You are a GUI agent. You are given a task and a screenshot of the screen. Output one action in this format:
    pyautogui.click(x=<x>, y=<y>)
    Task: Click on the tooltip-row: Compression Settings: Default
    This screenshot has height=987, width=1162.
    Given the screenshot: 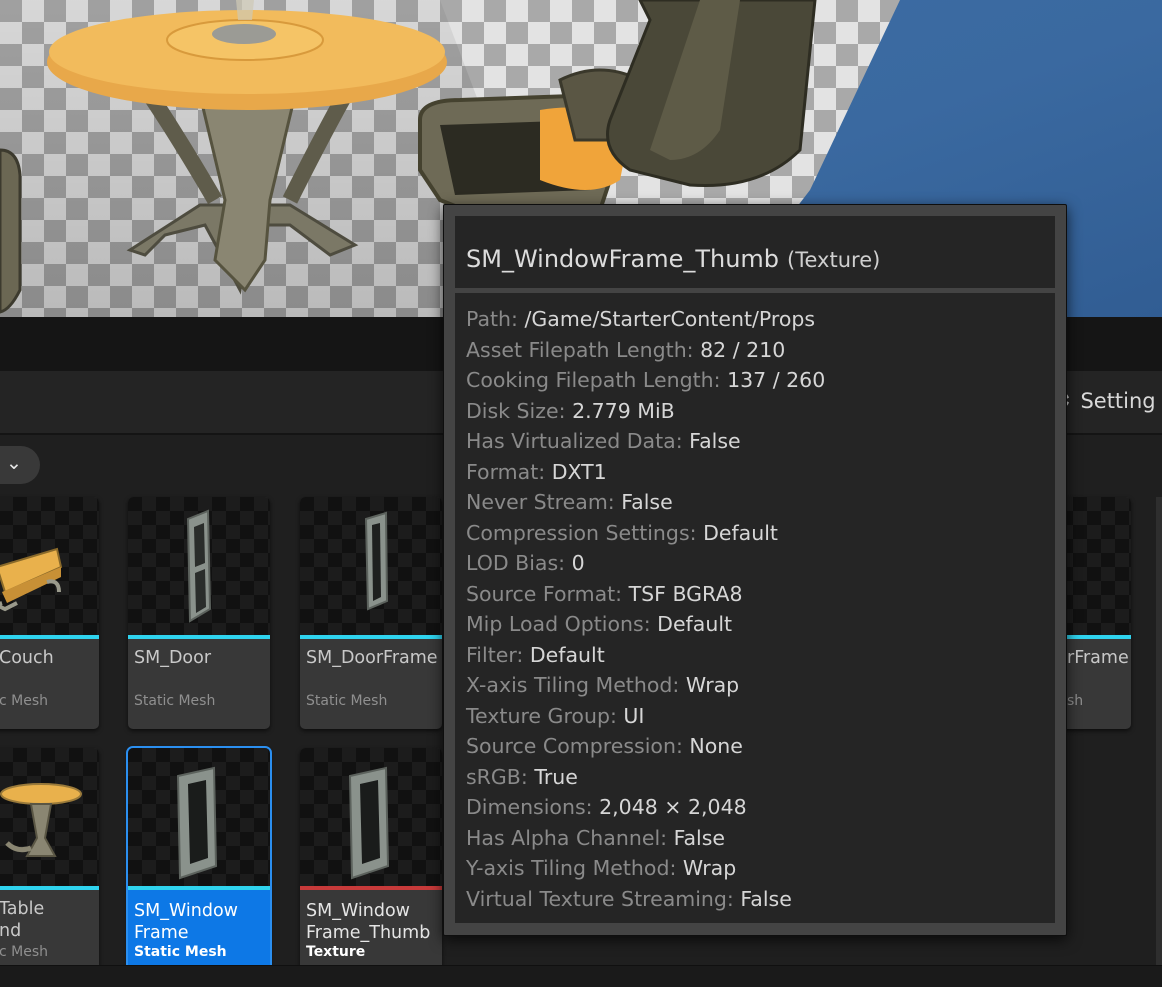 What is the action you would take?
    pyautogui.click(x=645, y=533)
    